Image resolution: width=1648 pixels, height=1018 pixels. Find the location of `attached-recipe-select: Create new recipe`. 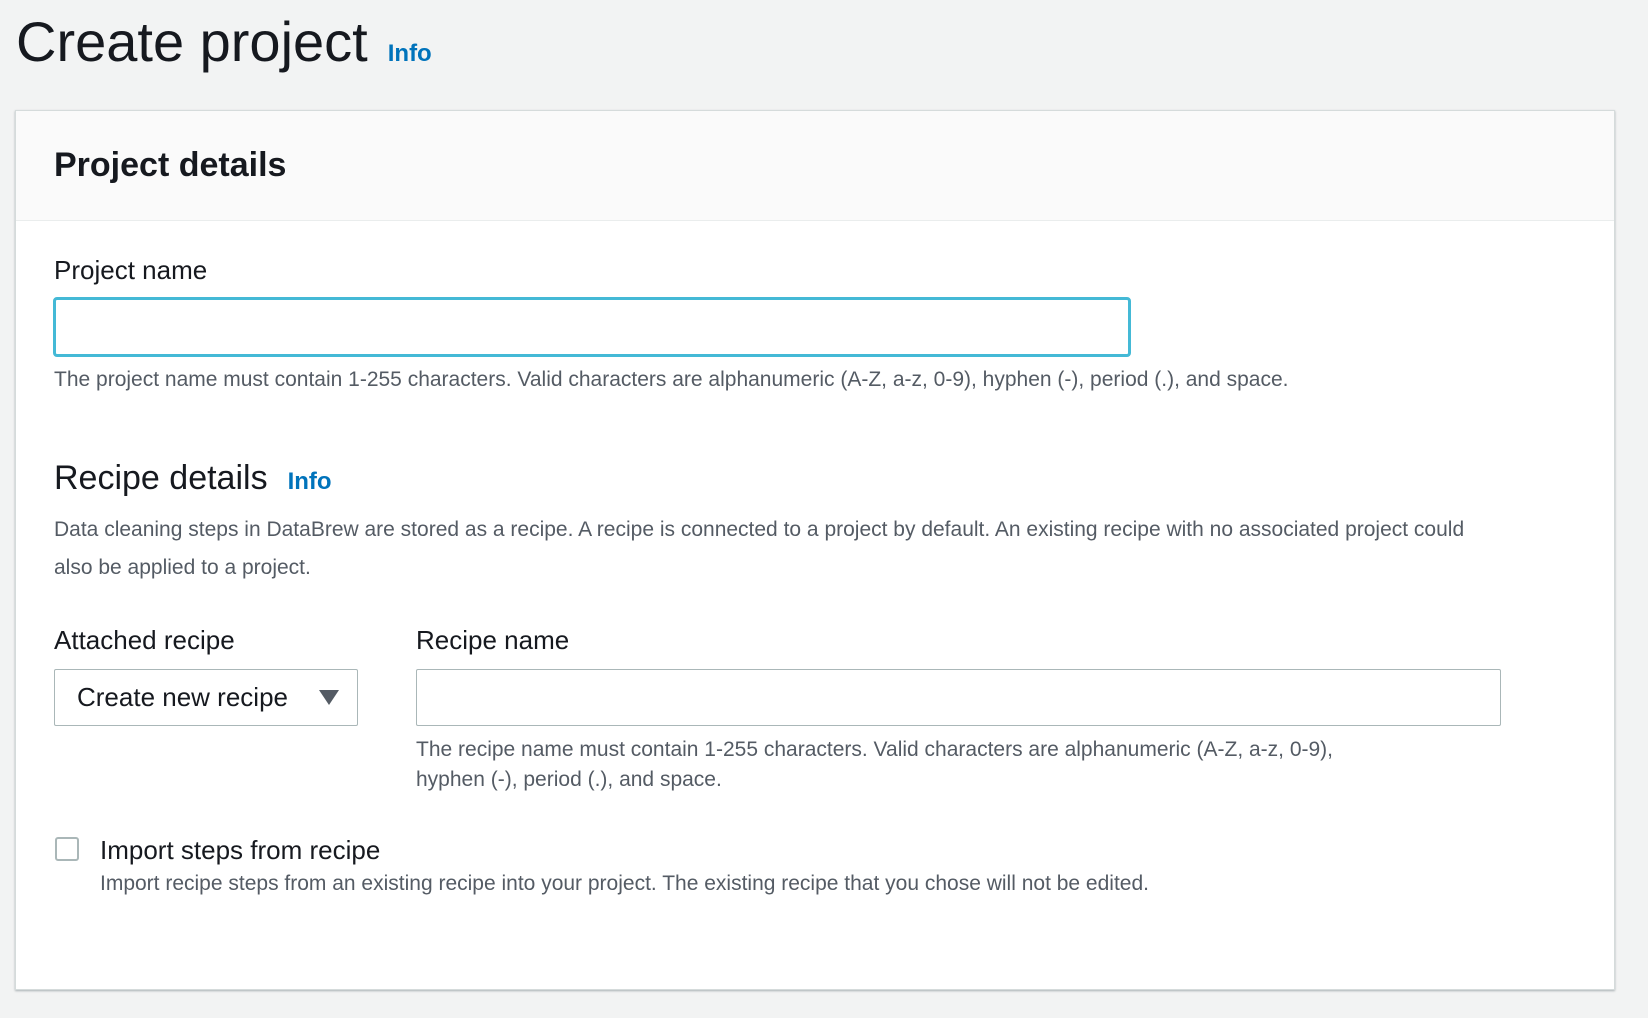

attached-recipe-select: Create new recipe is located at coordinates (206, 697).